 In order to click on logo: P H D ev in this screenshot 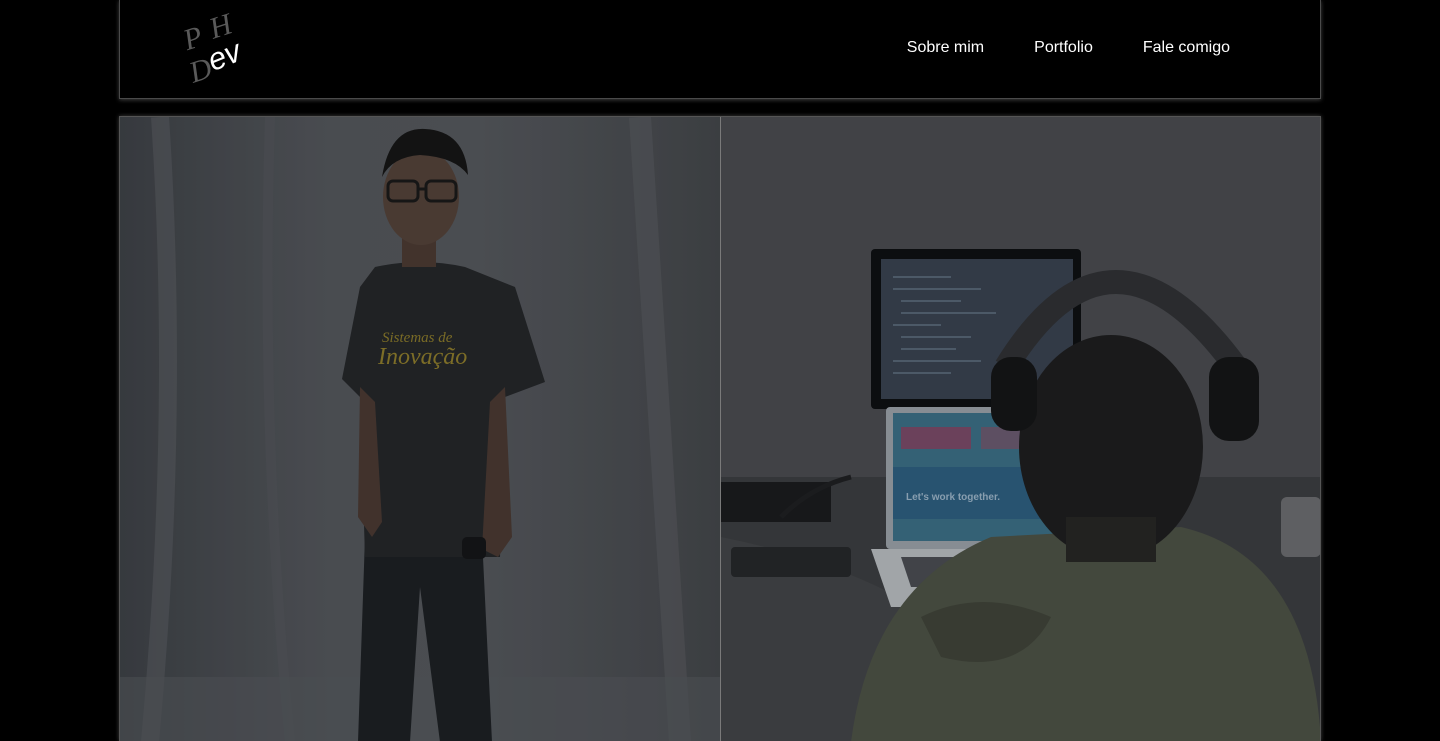, I will do `click(213, 49)`.